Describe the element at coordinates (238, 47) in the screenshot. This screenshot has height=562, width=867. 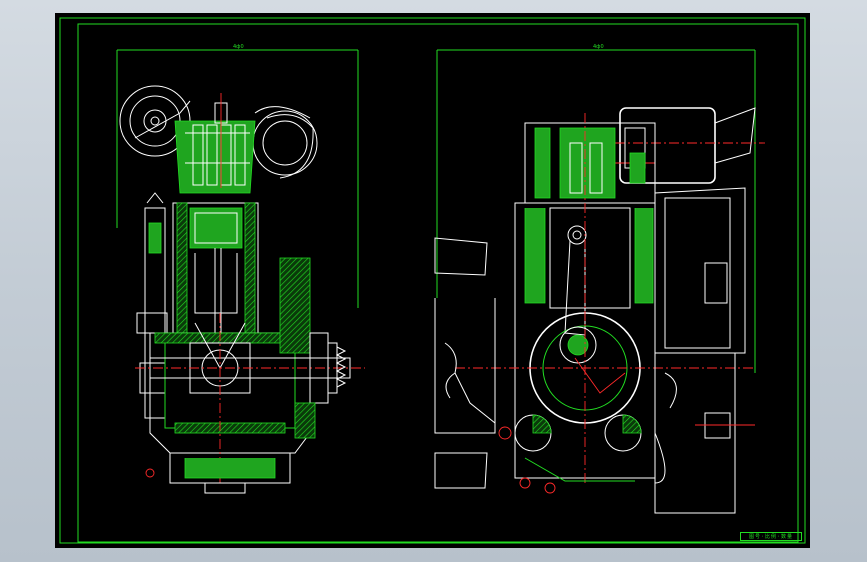
I see `side-view-dimension: 4ф0` at that location.